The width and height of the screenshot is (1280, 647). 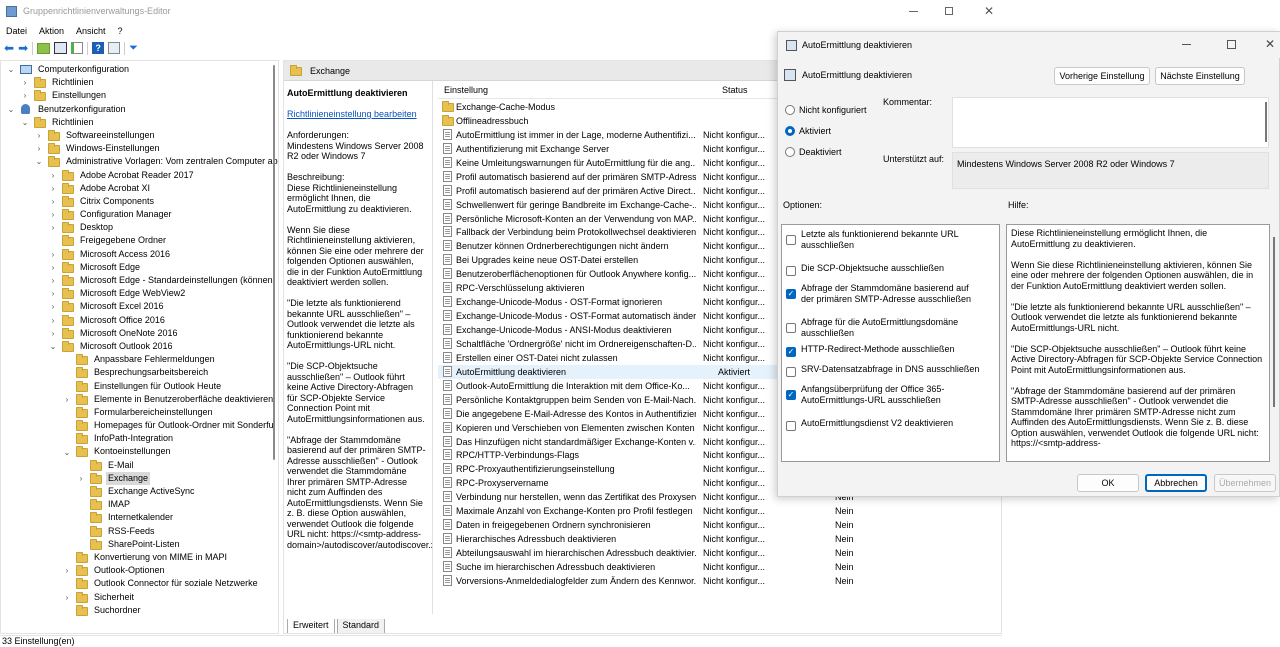 What do you see at coordinates (9, 48) in the screenshot?
I see `back-arrow-icon: ⬅` at bounding box center [9, 48].